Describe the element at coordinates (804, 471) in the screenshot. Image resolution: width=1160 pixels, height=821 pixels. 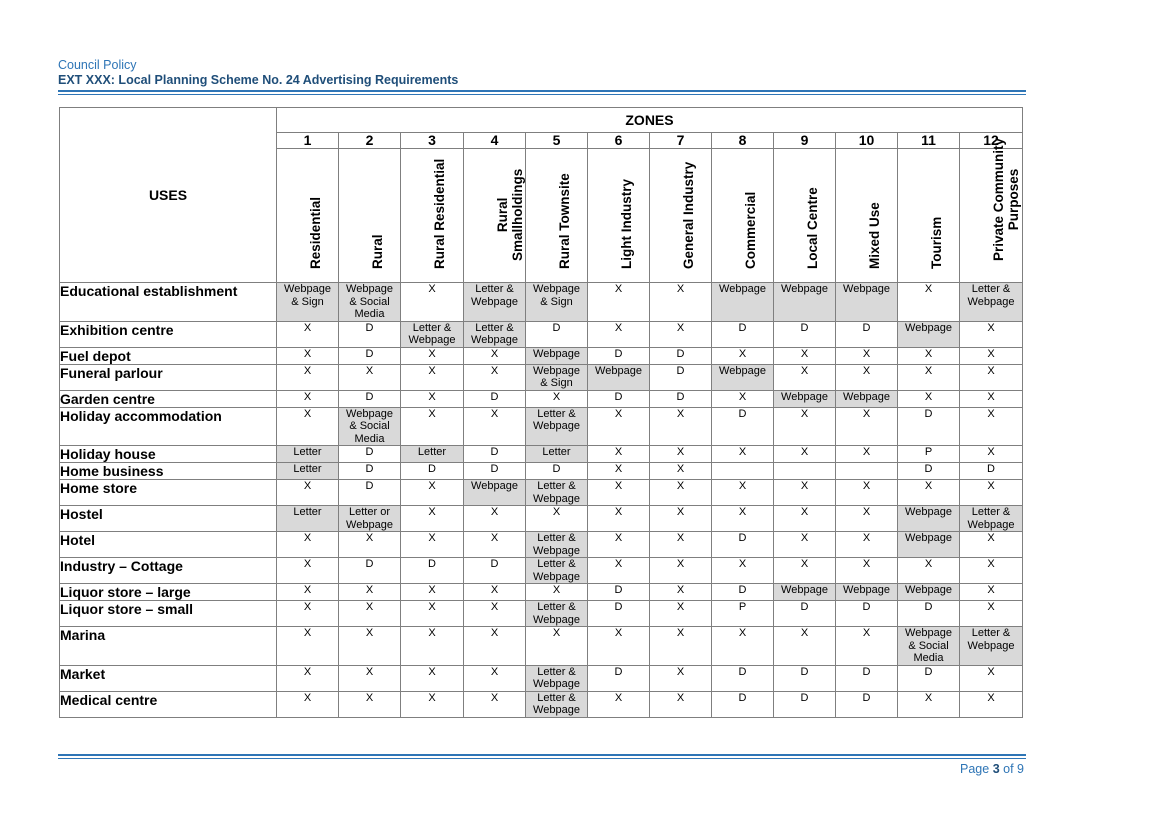
I see `requirement-cell` at that location.